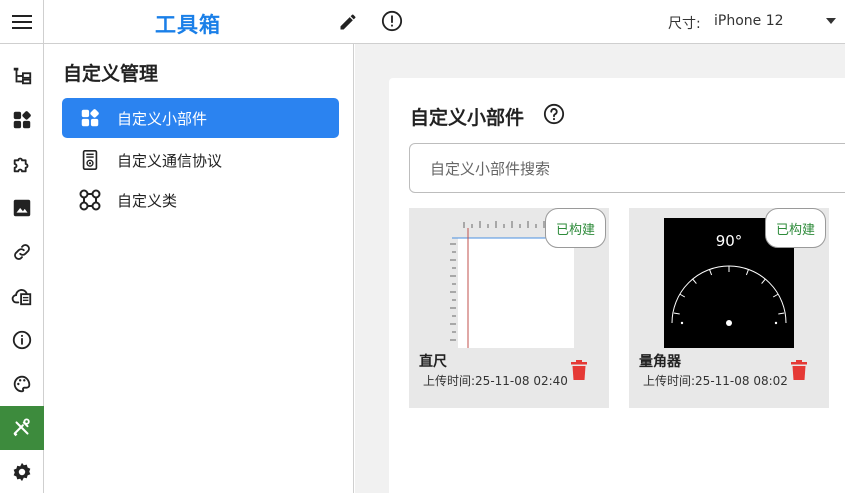 This screenshot has width=845, height=493. Describe the element at coordinates (170, 160) in the screenshot. I see `sidebar-item-label: 自定义通信协议` at that location.